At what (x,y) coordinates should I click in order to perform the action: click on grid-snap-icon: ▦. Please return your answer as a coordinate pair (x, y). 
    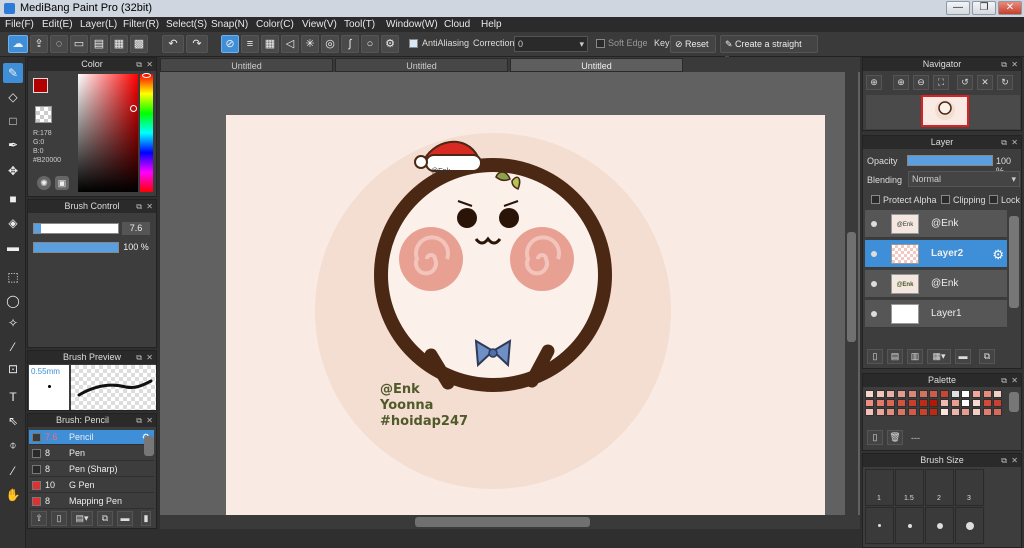
    Looking at the image, I should click on (270, 44).